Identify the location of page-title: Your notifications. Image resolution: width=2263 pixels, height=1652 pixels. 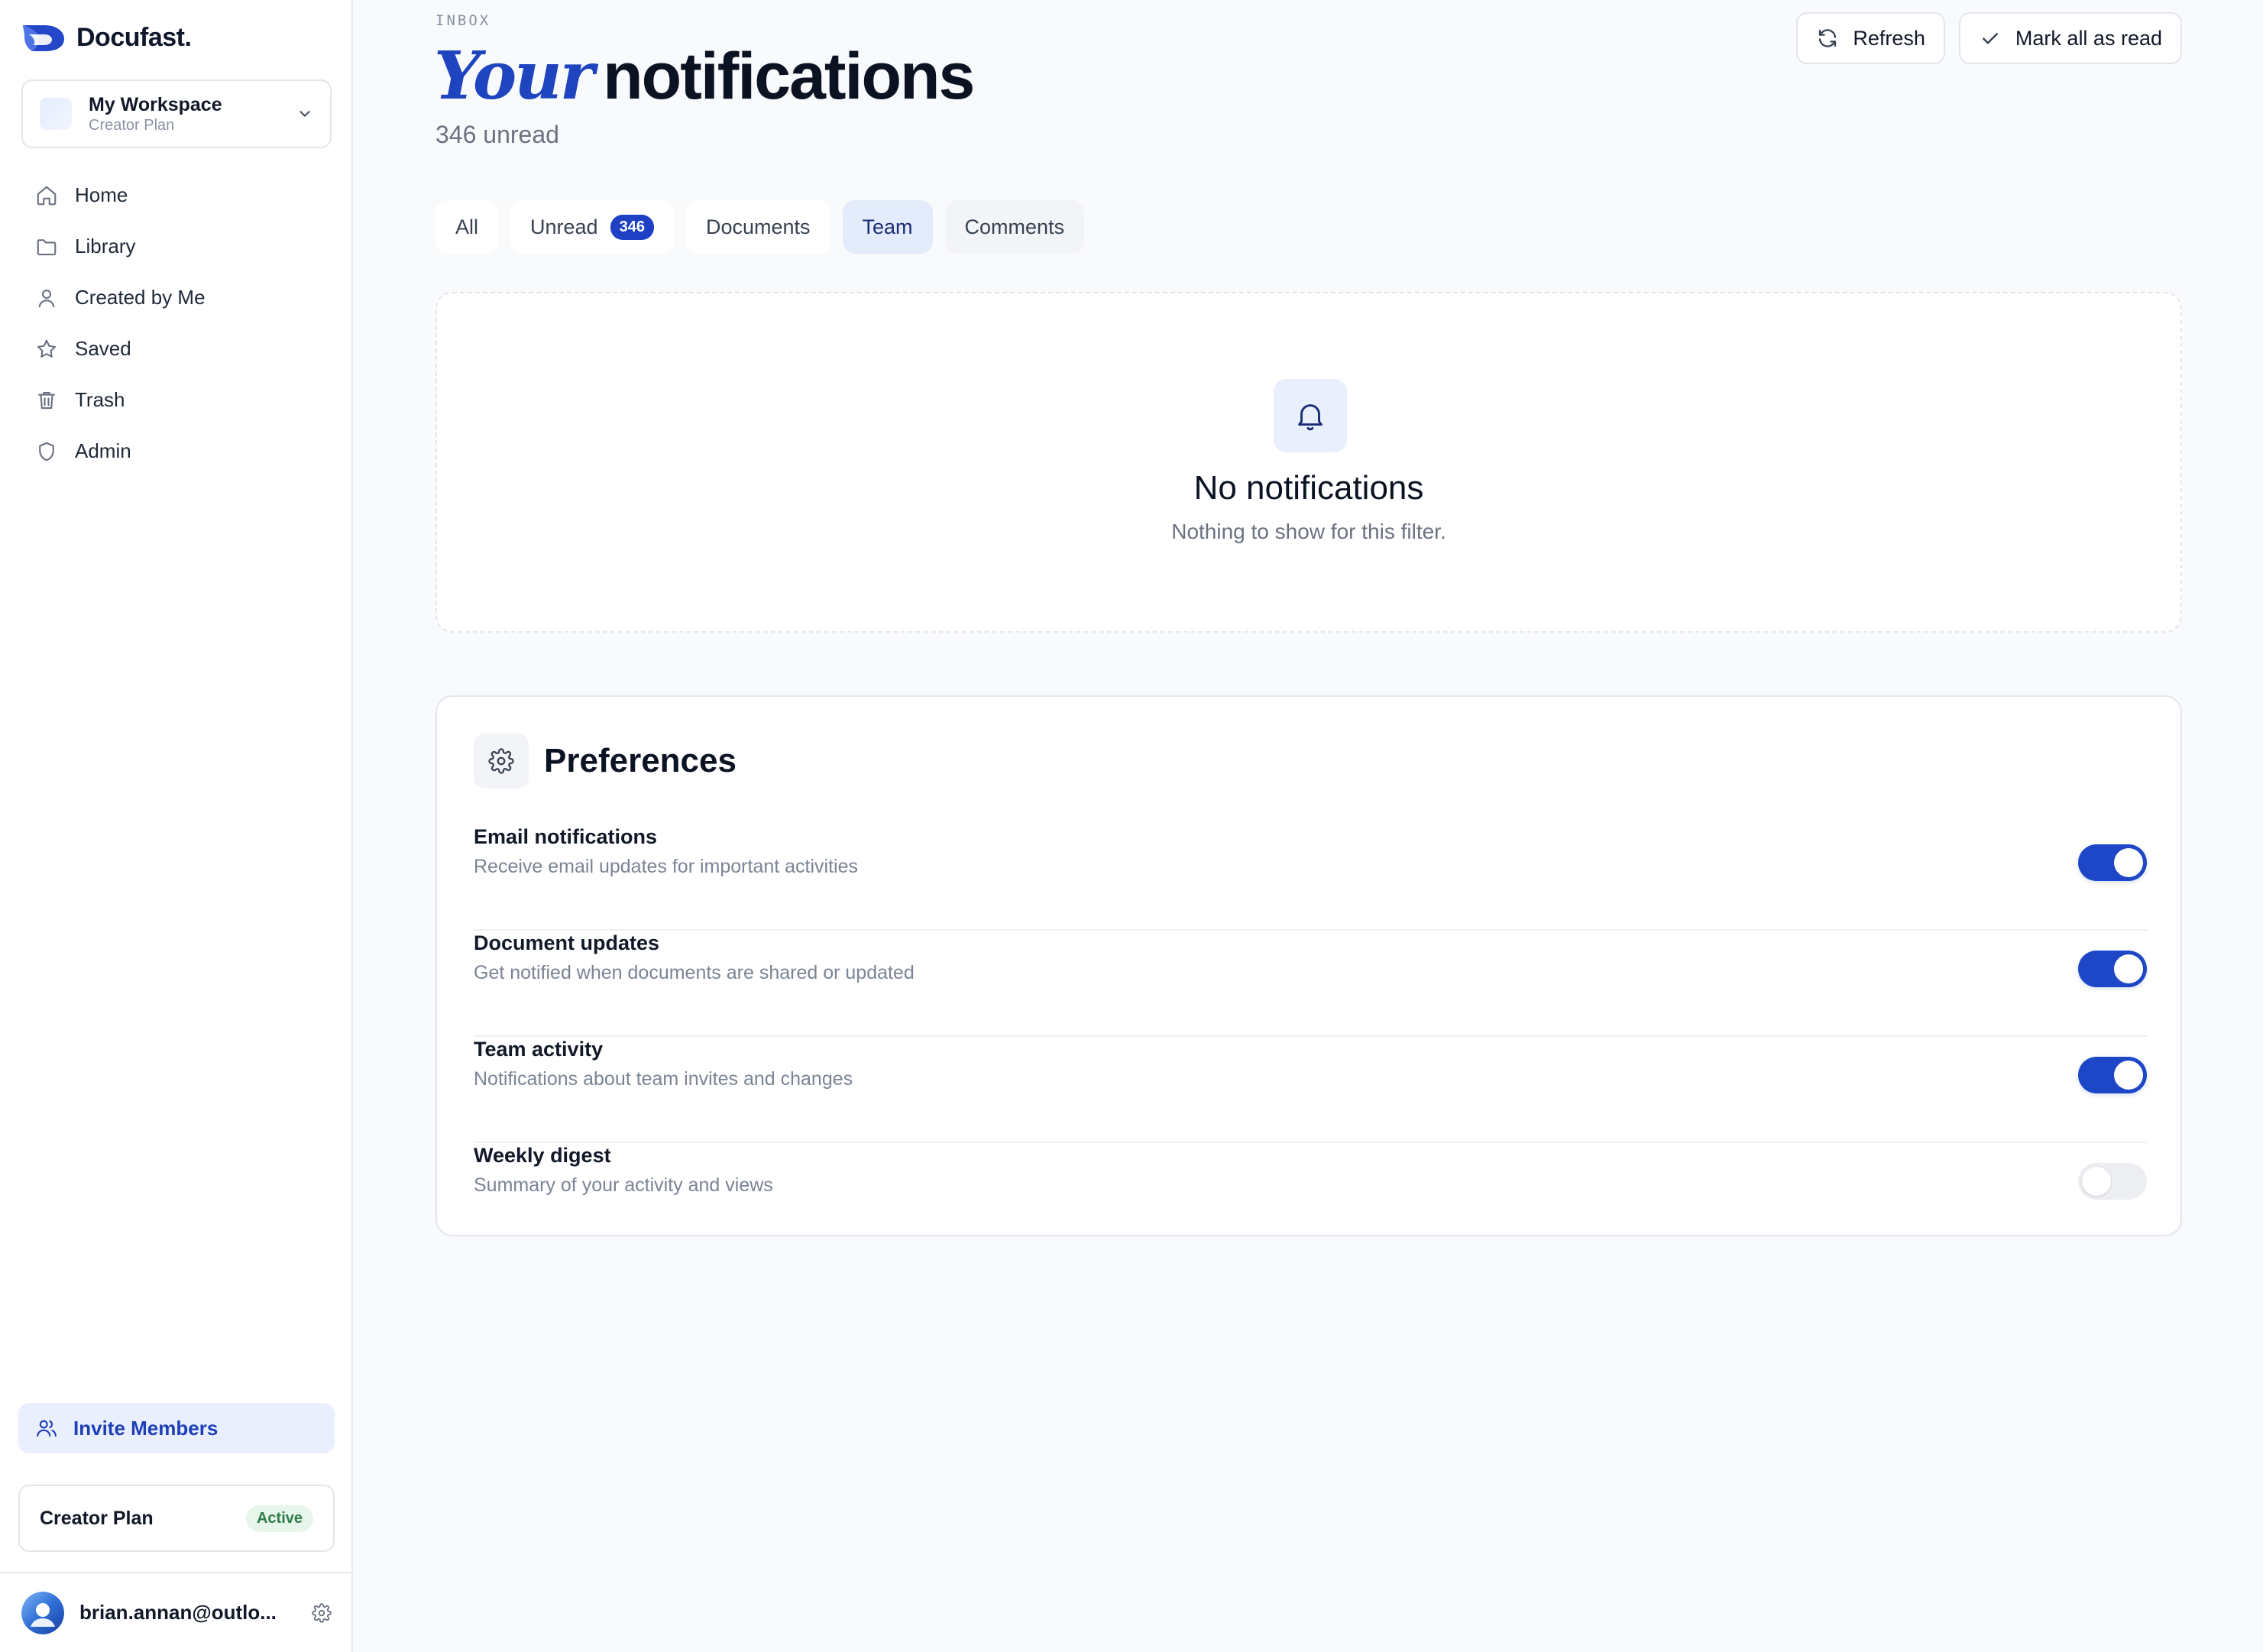
(704, 76).